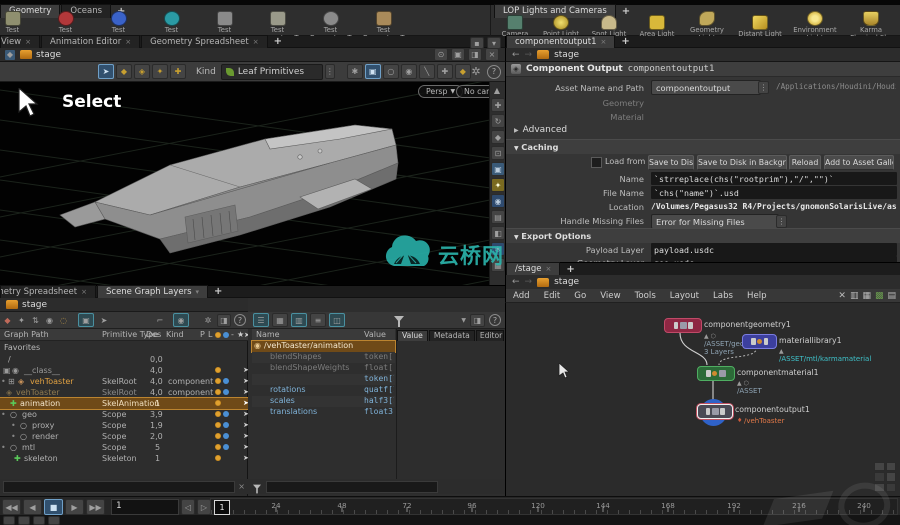 The width and height of the screenshot is (900, 525). What do you see at coordinates (10, 54) in the screenshot?
I see `pin-icon: ◆` at bounding box center [10, 54].